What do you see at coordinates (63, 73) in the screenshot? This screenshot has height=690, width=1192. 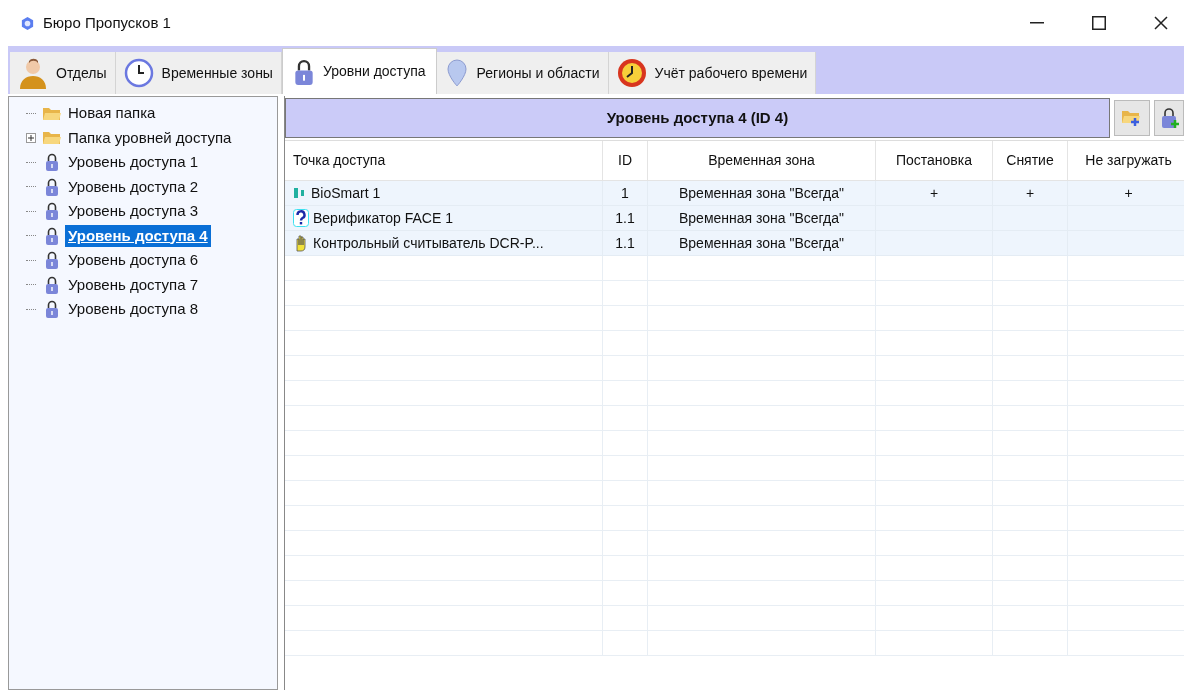 I see `tab: Отделы` at bounding box center [63, 73].